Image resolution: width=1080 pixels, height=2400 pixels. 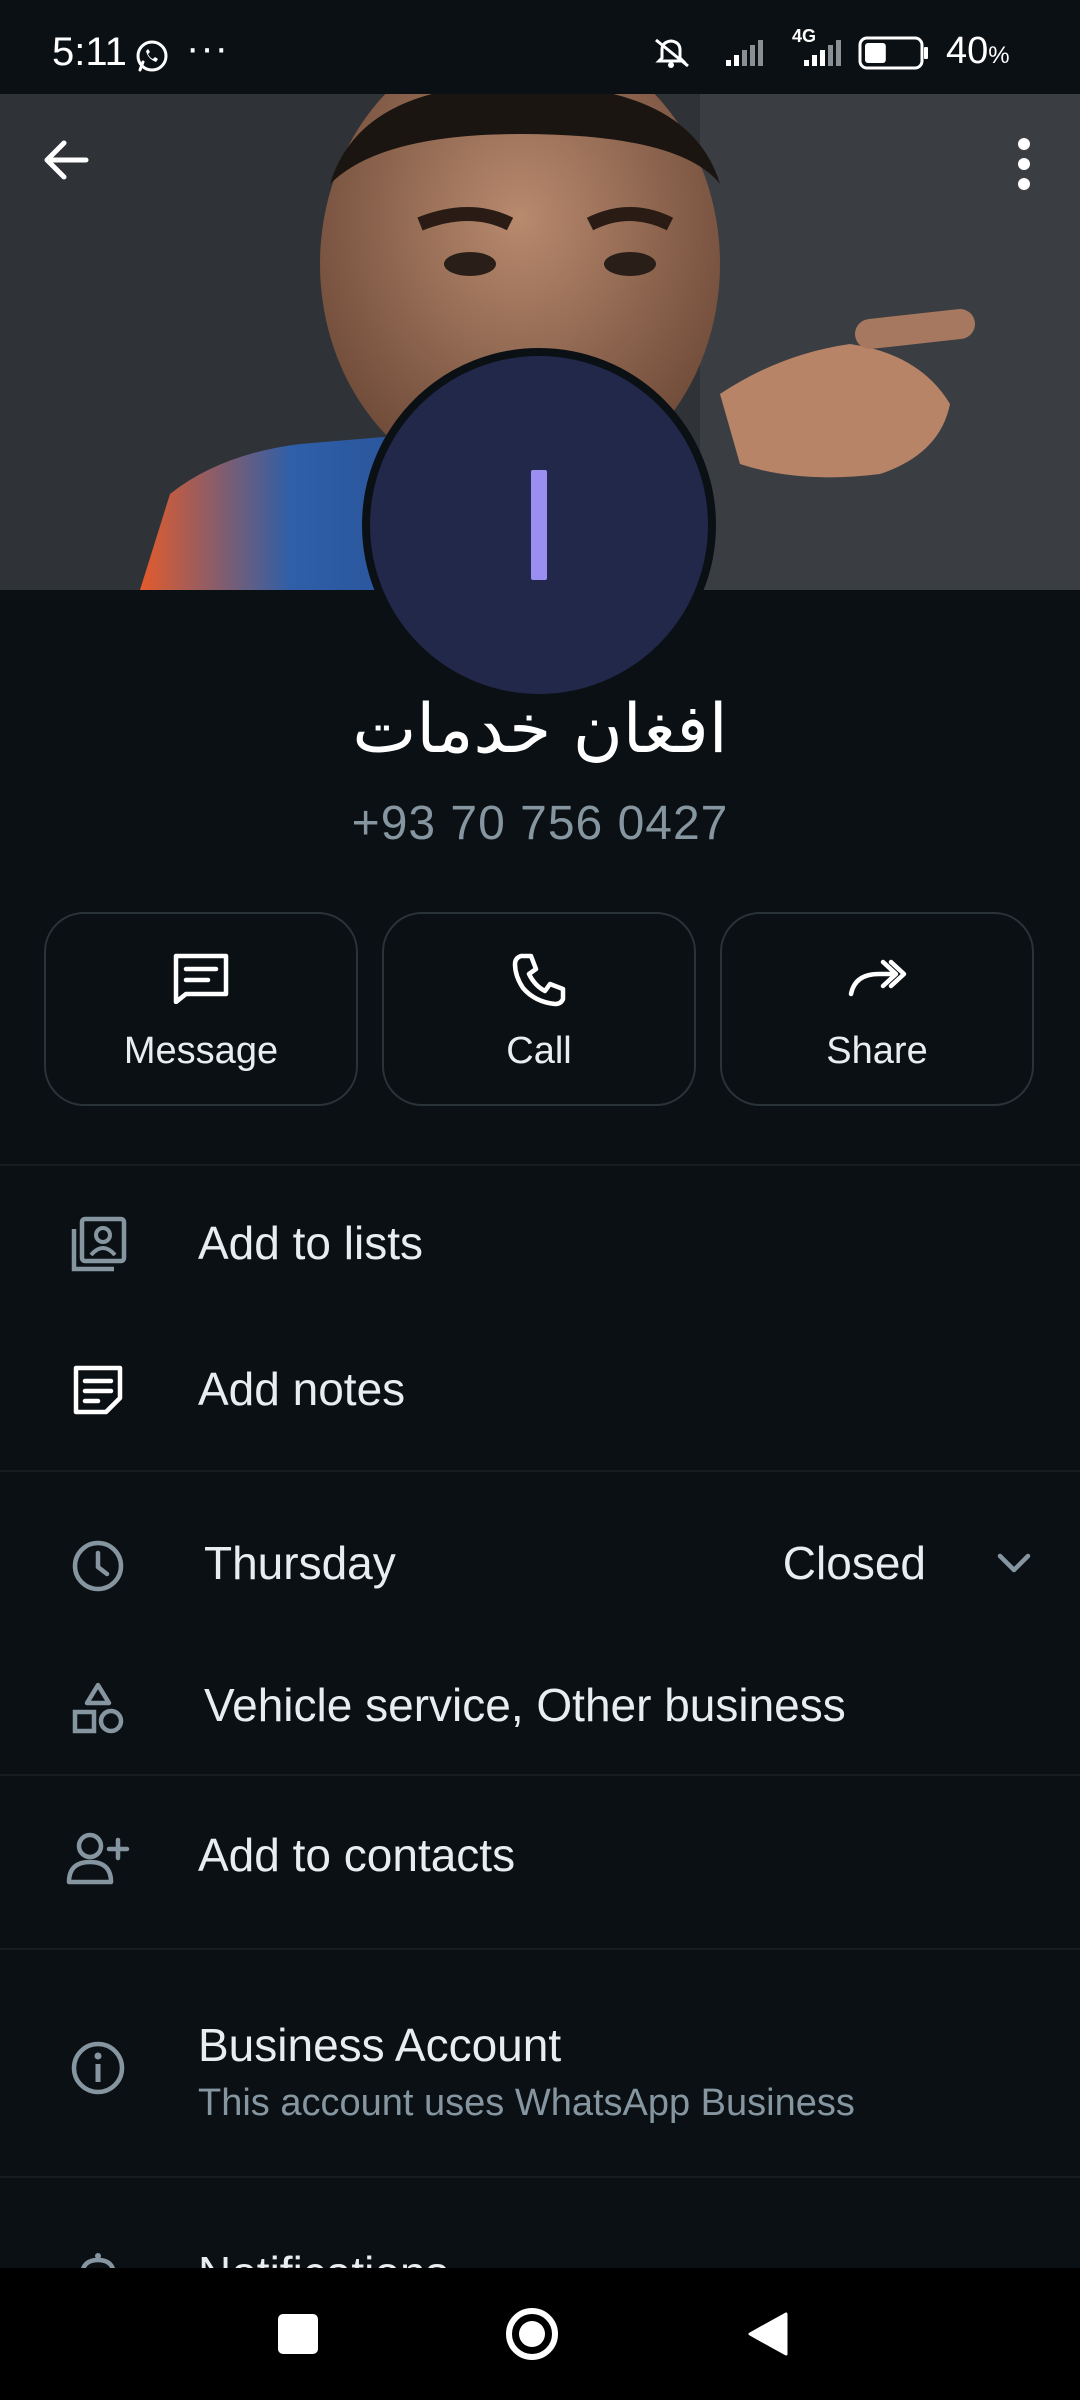 I want to click on status-bar: 5:11 ··· 4G 40%, so click(x=540, y=47).